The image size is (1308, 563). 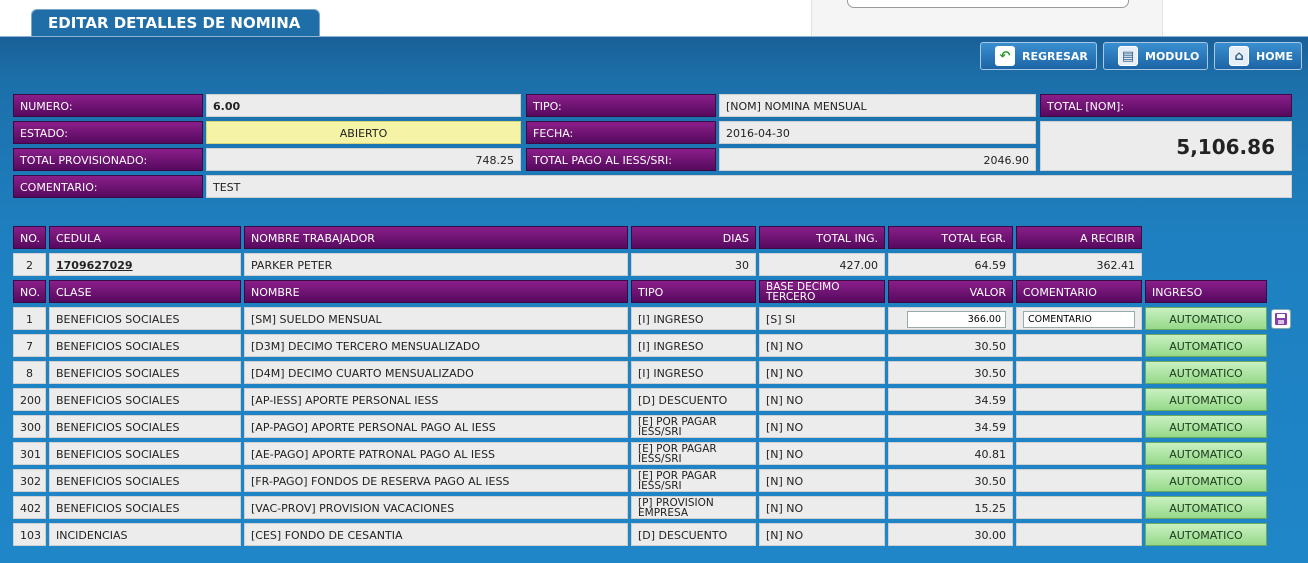 I want to click on modulo-label: MODULO, so click(x=1172, y=56).